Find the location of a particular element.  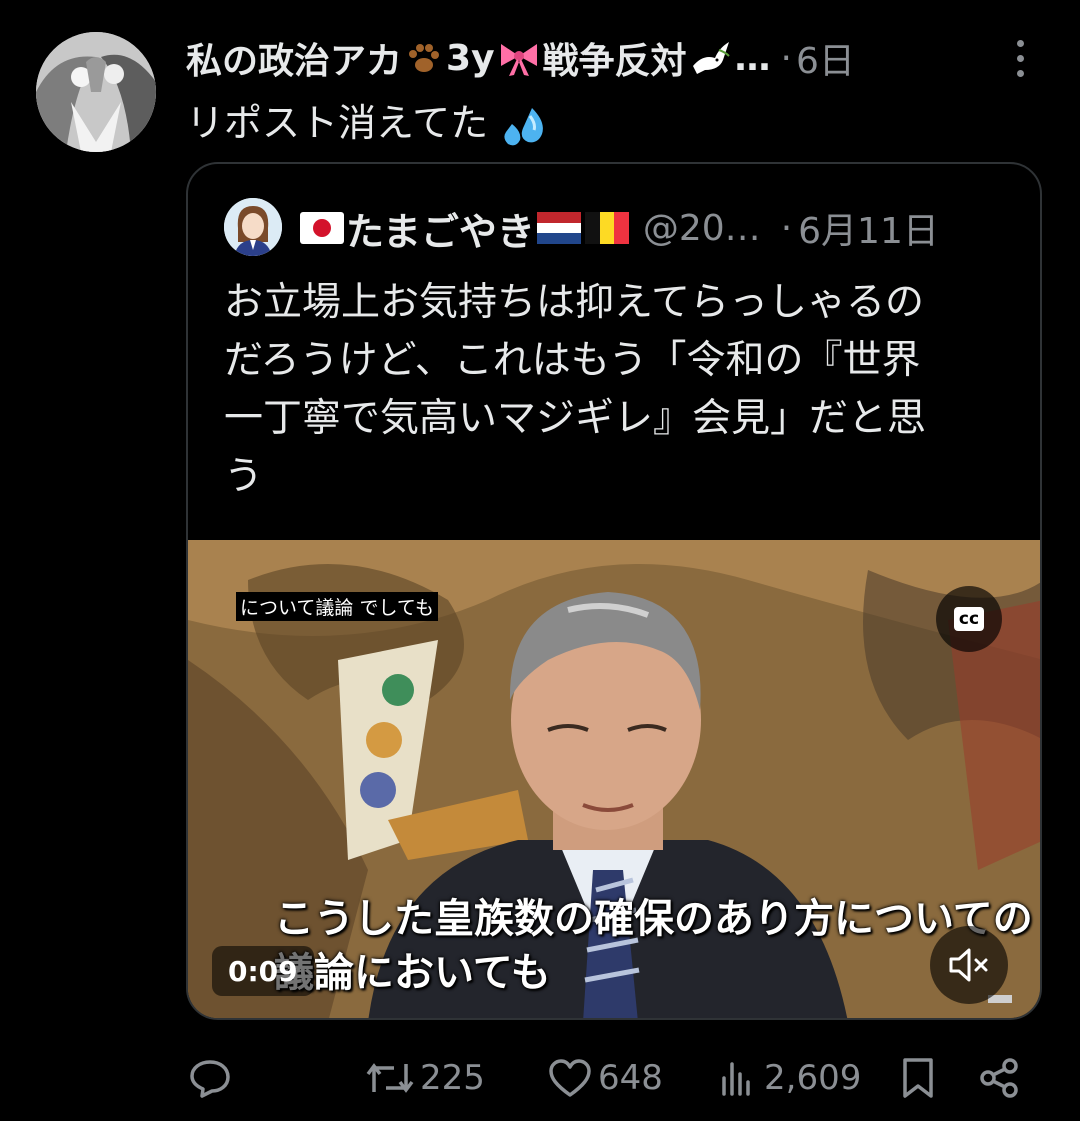

author-name-suffix: 3y is located at coordinates (470, 58).